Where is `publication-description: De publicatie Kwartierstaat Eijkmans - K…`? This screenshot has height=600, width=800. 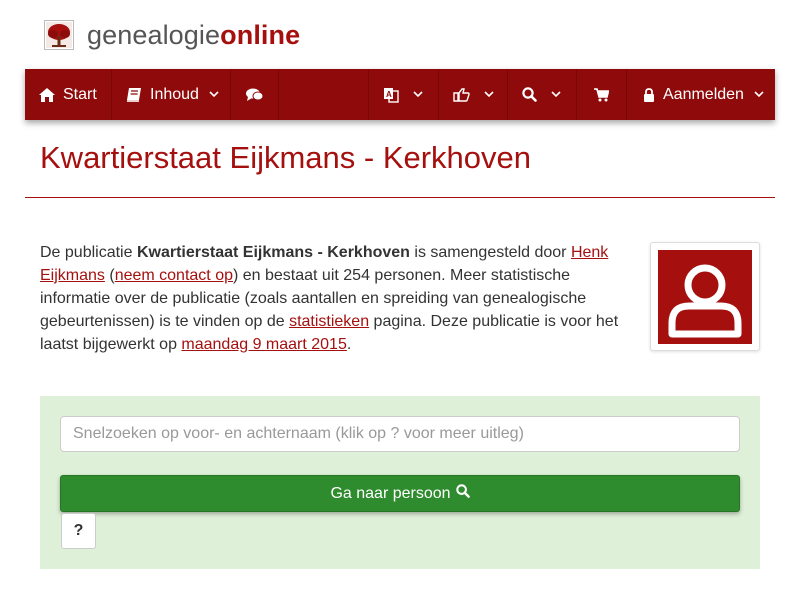
publication-description: De publicatie Kwartierstaat Eijkmans - K… is located at coordinates (335, 298).